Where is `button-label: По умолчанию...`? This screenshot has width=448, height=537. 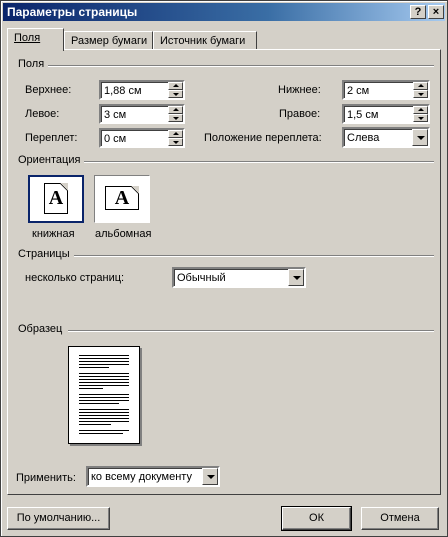 button-label: По умолчанию... is located at coordinates (58, 518).